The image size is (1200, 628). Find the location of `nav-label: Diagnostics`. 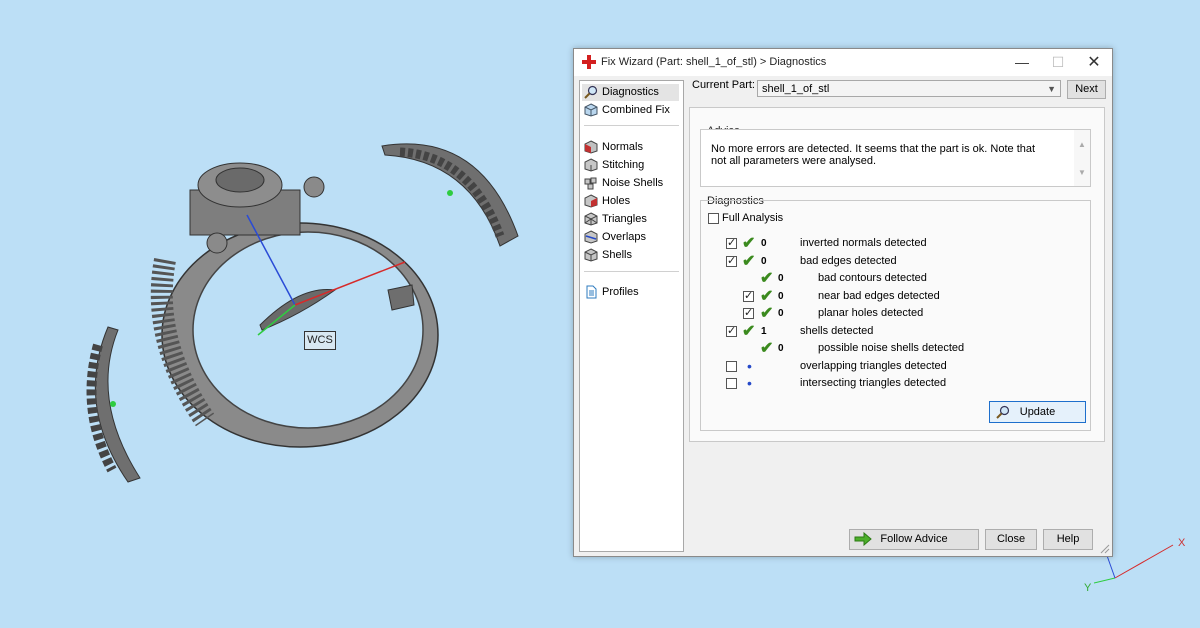

nav-label: Diagnostics is located at coordinates (630, 92).